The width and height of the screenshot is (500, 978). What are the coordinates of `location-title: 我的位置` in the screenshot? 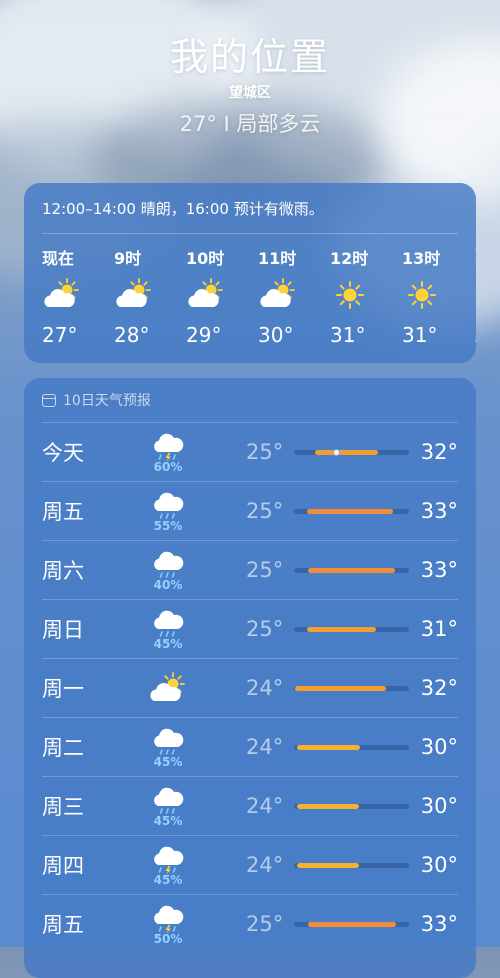 It's located at (249, 57).